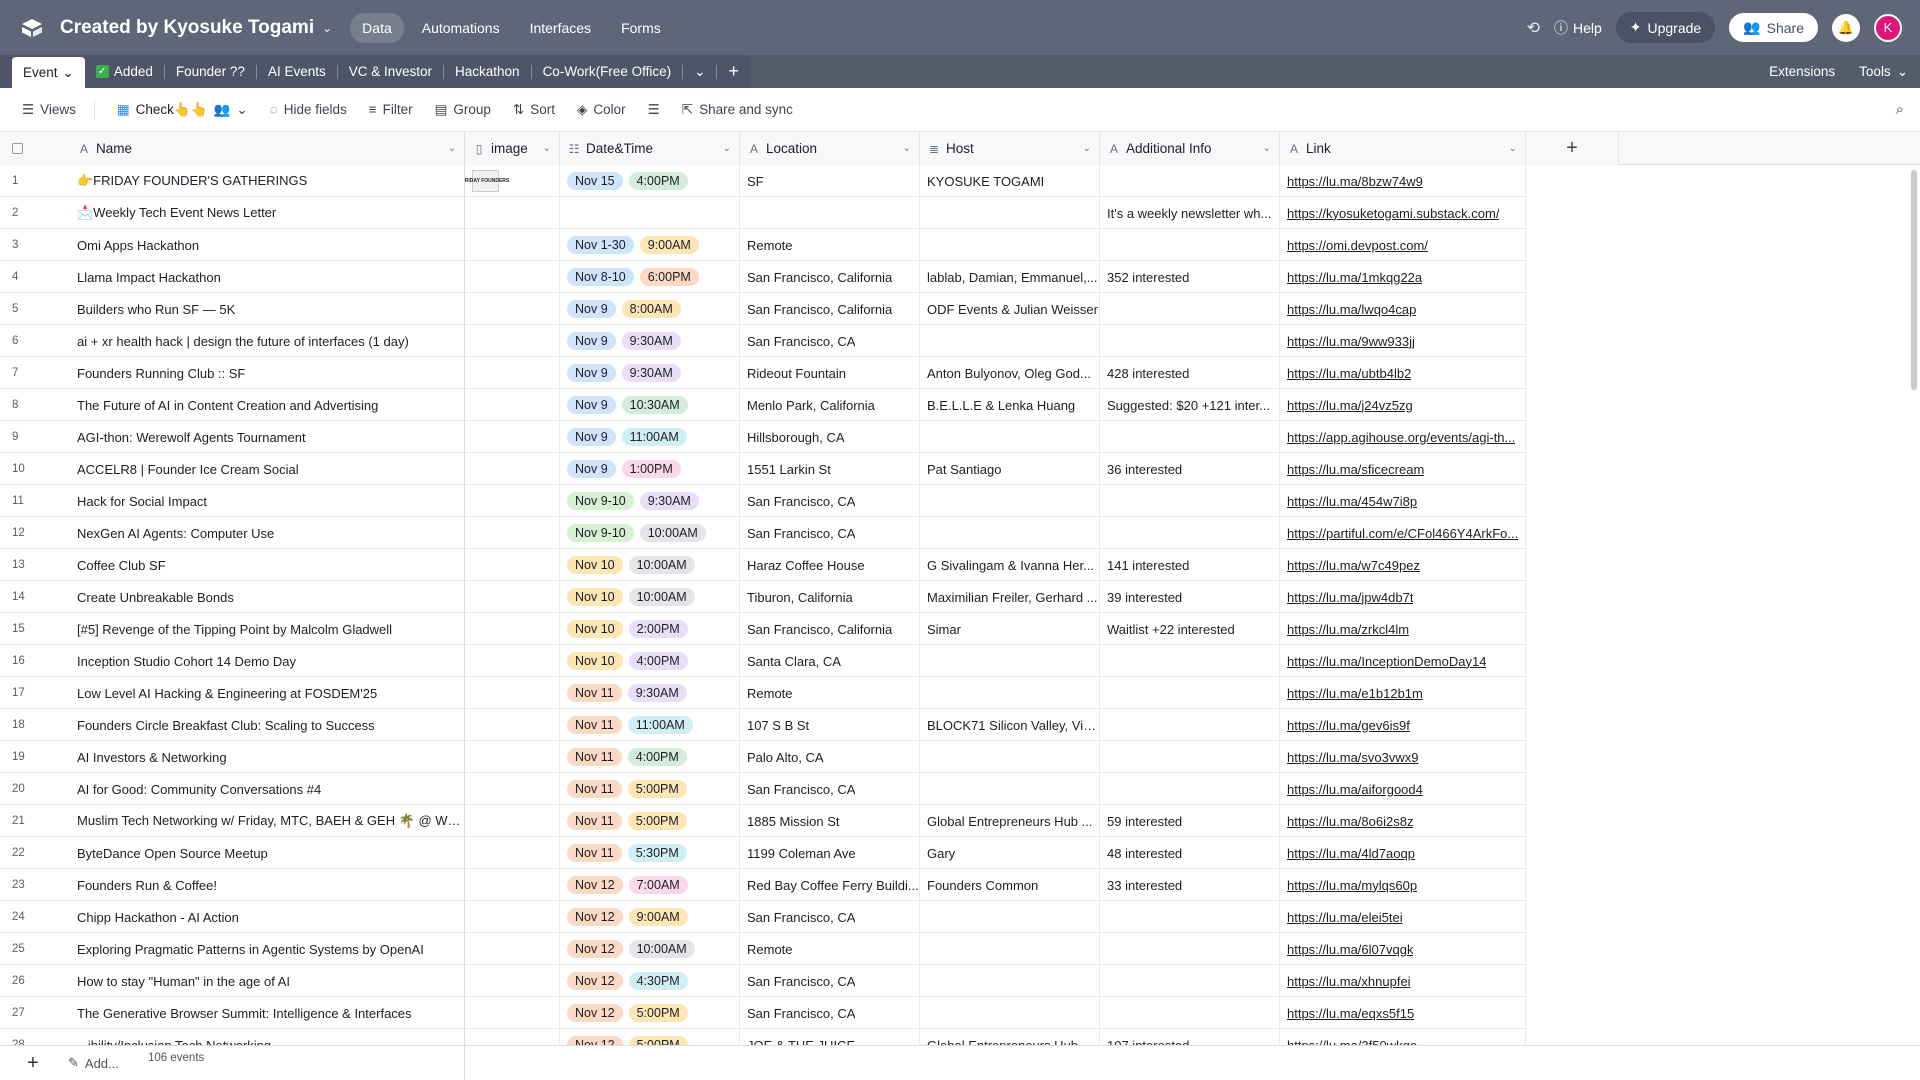 This screenshot has height=1080, width=1920. I want to click on chevron-down-icon: ⌄, so click(727, 148).